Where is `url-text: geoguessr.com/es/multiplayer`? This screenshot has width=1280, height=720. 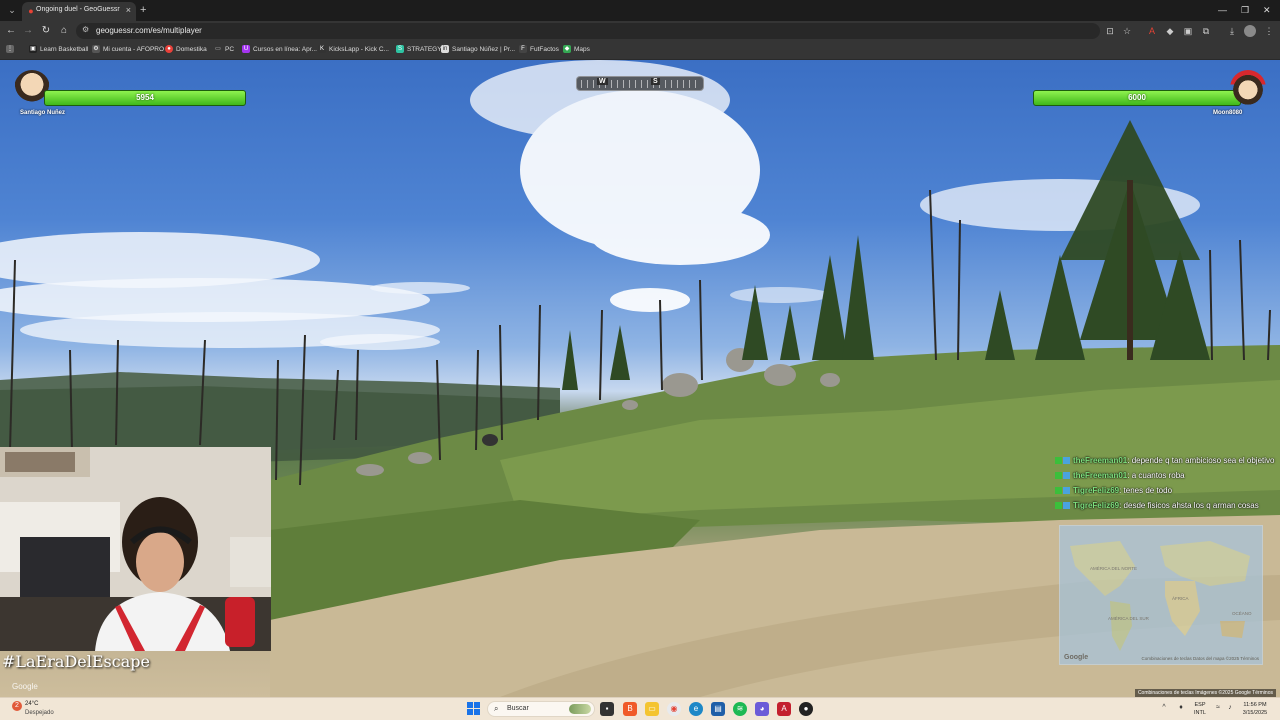
url-text: geoguessr.com/es/multiplayer is located at coordinates (149, 30).